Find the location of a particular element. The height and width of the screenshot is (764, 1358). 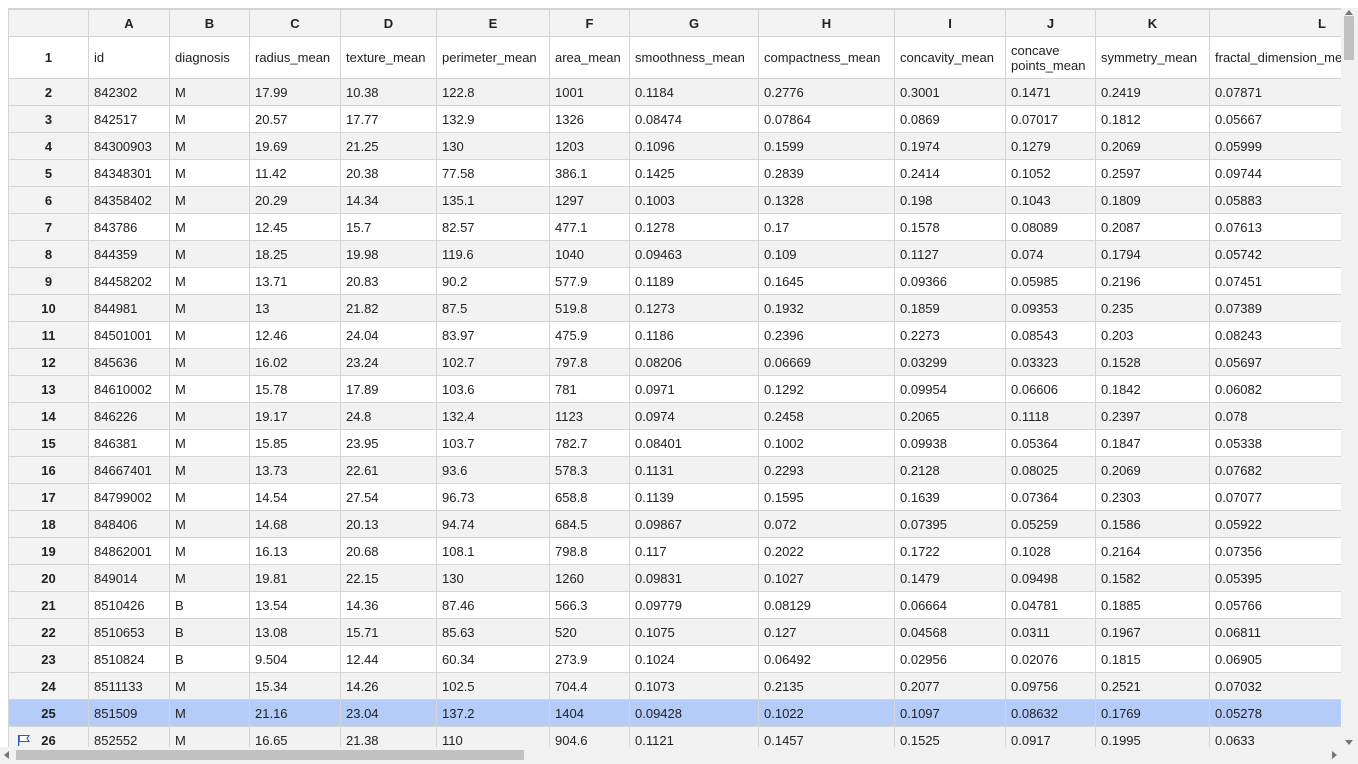

table-cell: 19.81 is located at coordinates (295, 578).